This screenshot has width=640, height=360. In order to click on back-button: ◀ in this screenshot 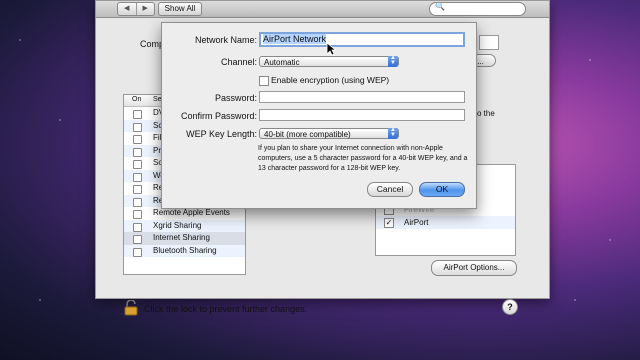, I will do `click(127, 9)`.